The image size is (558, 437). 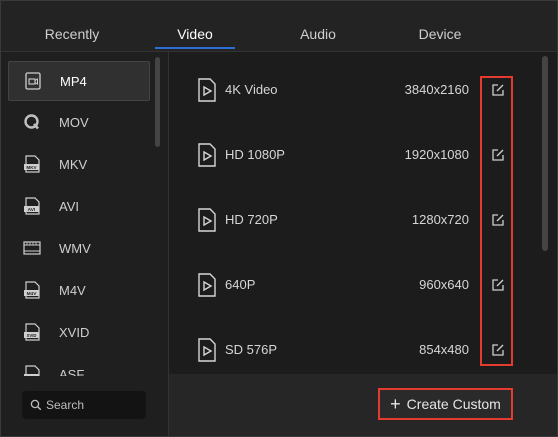 What do you see at coordinates (32, 290) in the screenshot?
I see `m4v-file-icon: M4V` at bounding box center [32, 290].